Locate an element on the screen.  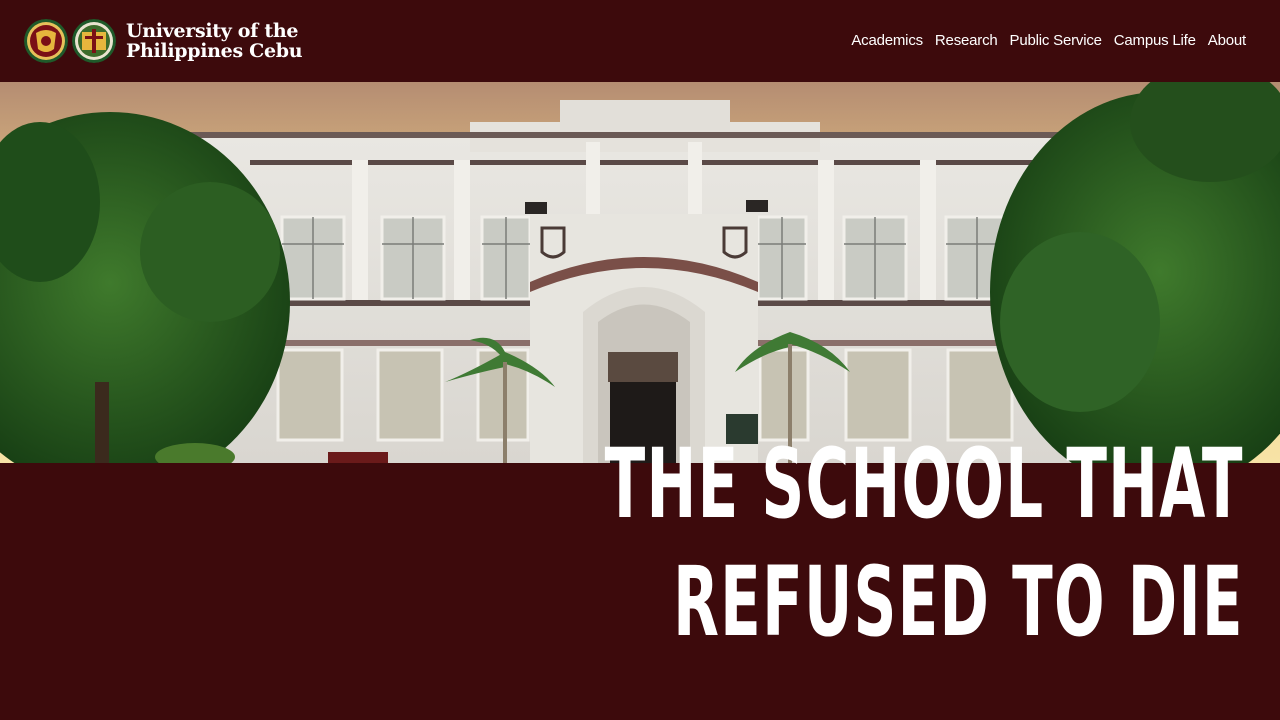
brand-name: University of the Philippines Cebu is located at coordinates (214, 41).